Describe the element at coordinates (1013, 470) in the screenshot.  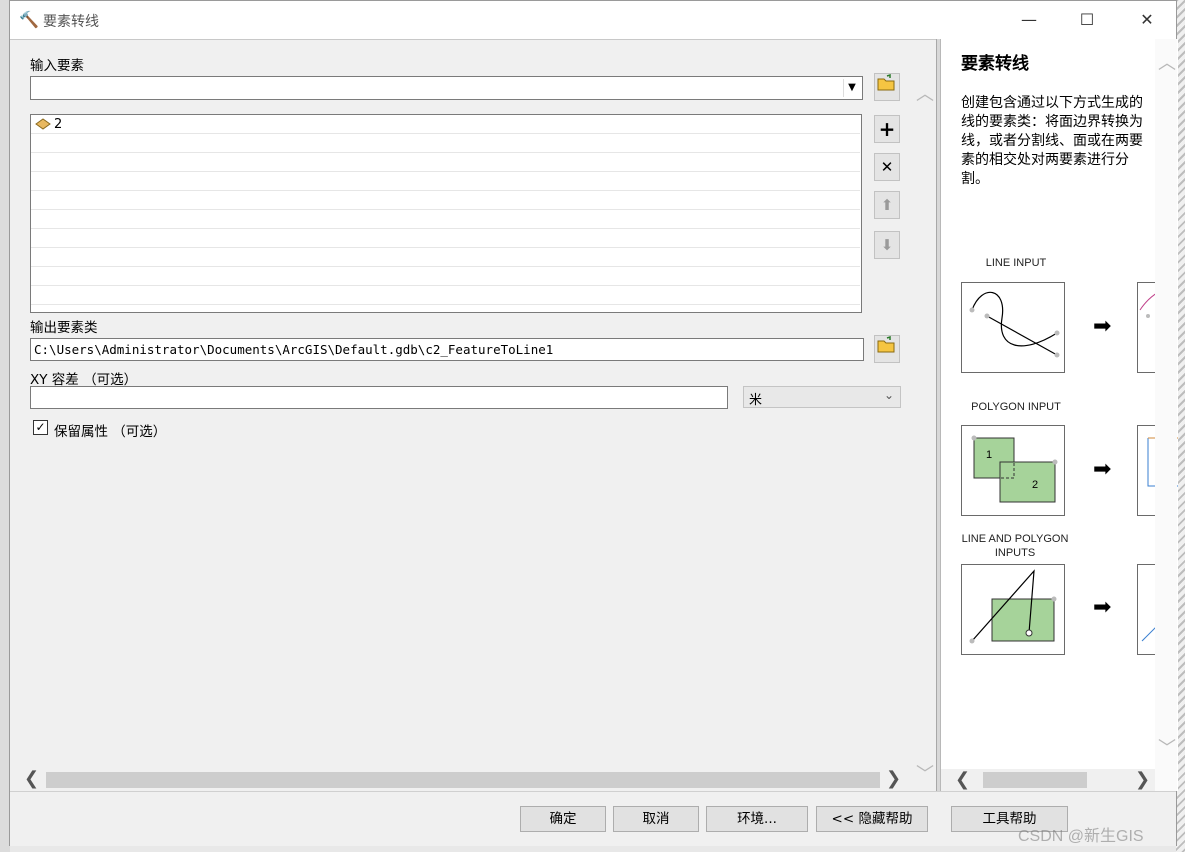
I see `polygon-input-diagram: 1 2` at that location.